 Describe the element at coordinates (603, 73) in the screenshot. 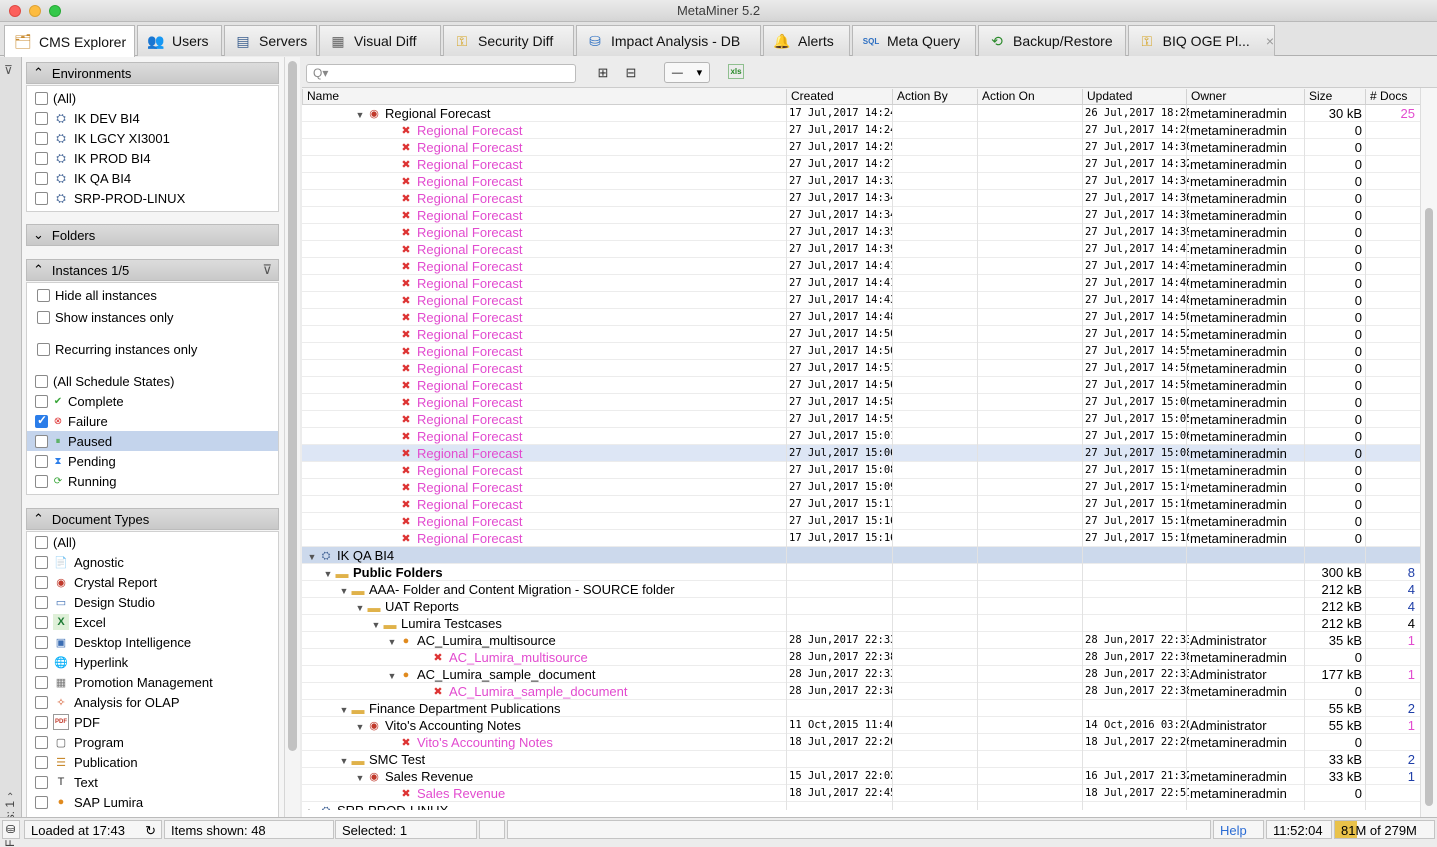

I see `expand-all-button: ⊞` at that location.